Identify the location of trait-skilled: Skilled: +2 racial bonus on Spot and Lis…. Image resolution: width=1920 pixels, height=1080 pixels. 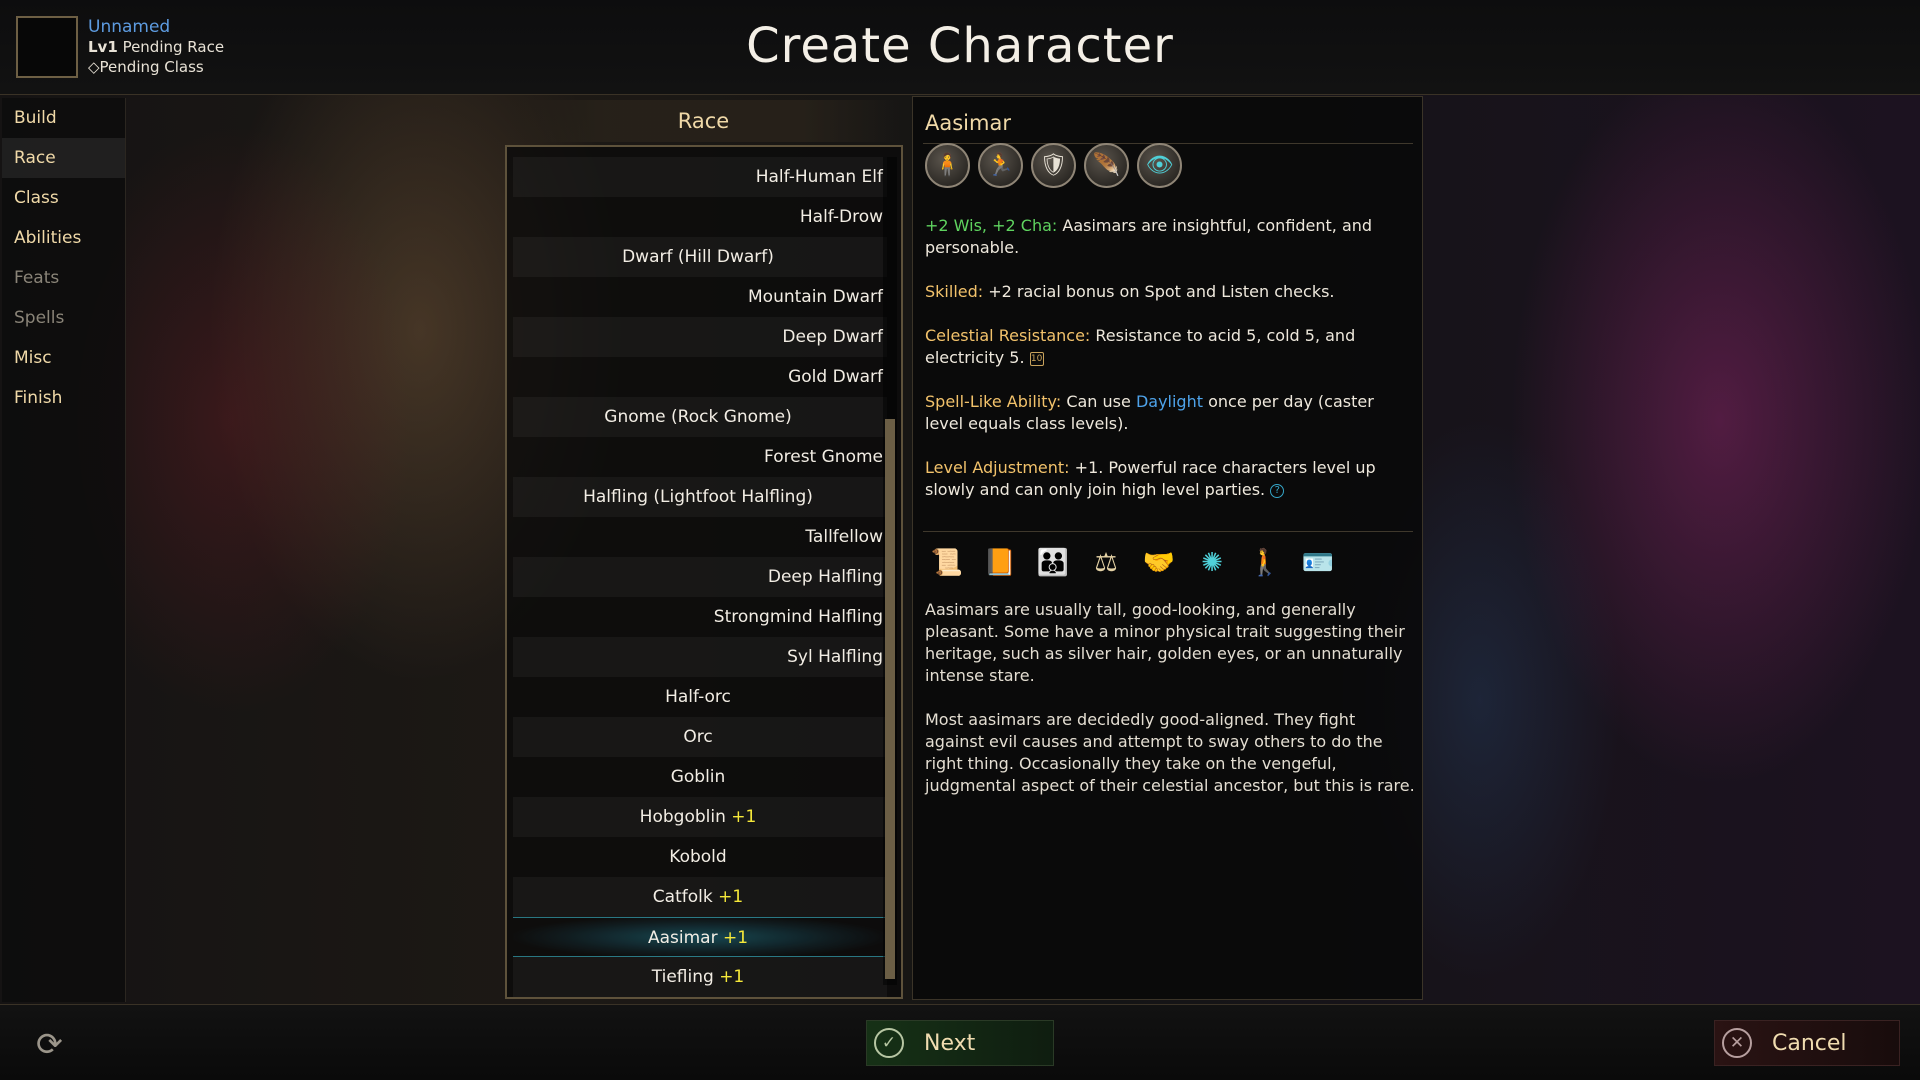
(1170, 292).